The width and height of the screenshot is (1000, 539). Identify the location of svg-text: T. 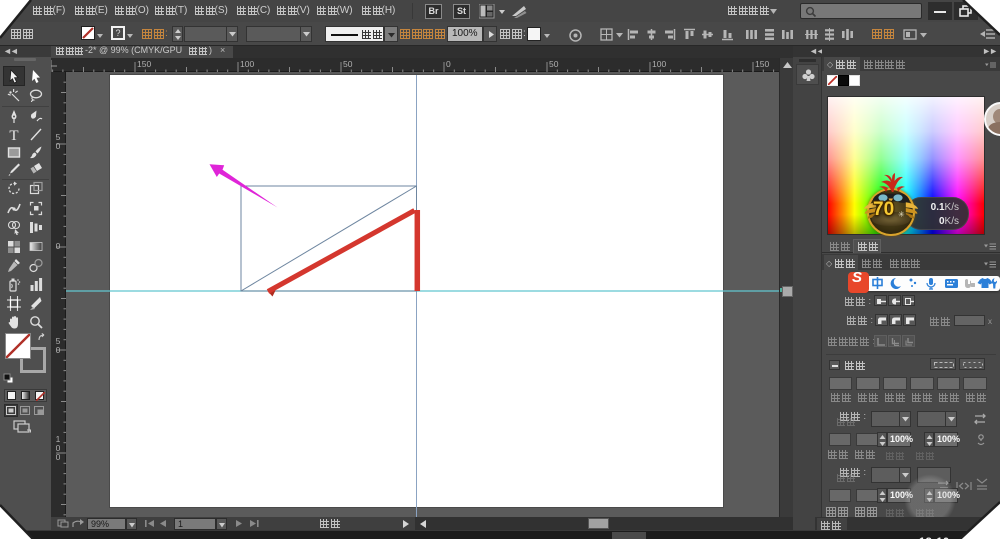
(13, 135).